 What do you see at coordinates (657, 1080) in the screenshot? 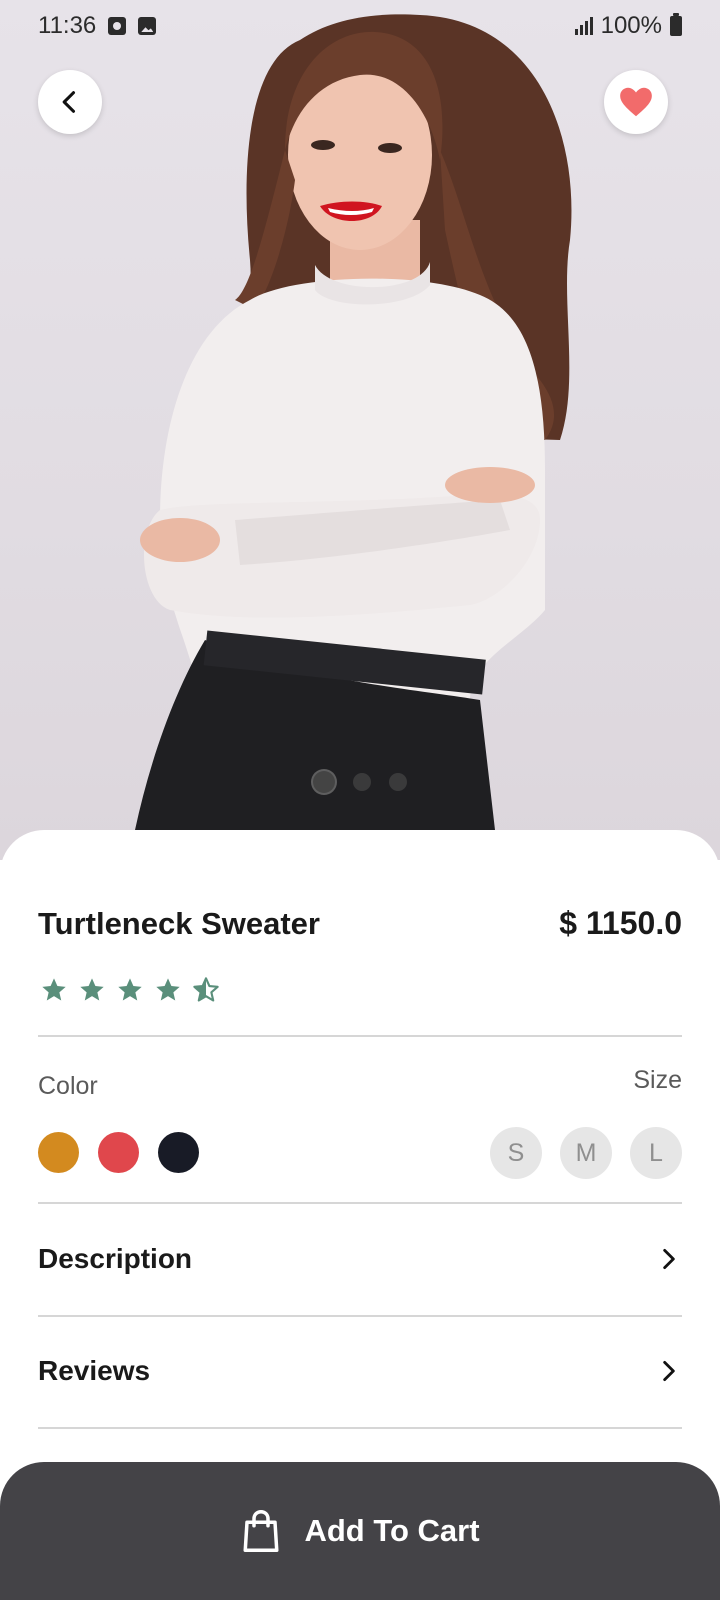
I see `size-label: Size` at bounding box center [657, 1080].